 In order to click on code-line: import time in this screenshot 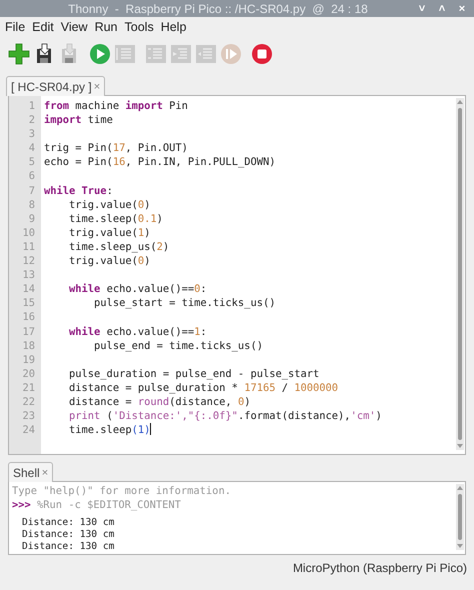, I will do `click(78, 120)`.